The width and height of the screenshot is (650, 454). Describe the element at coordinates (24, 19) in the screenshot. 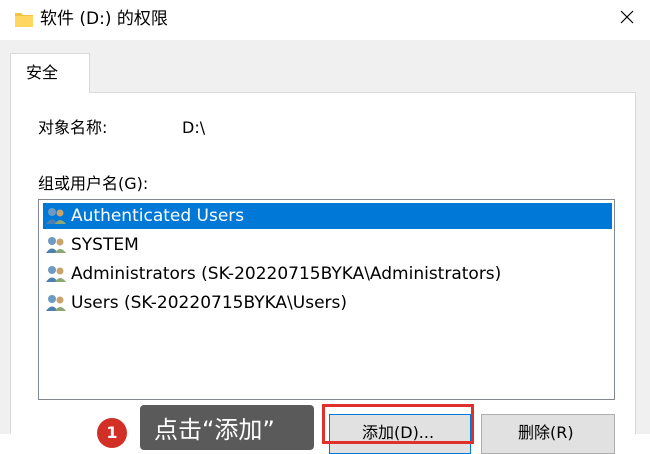

I see `folder-icon` at that location.